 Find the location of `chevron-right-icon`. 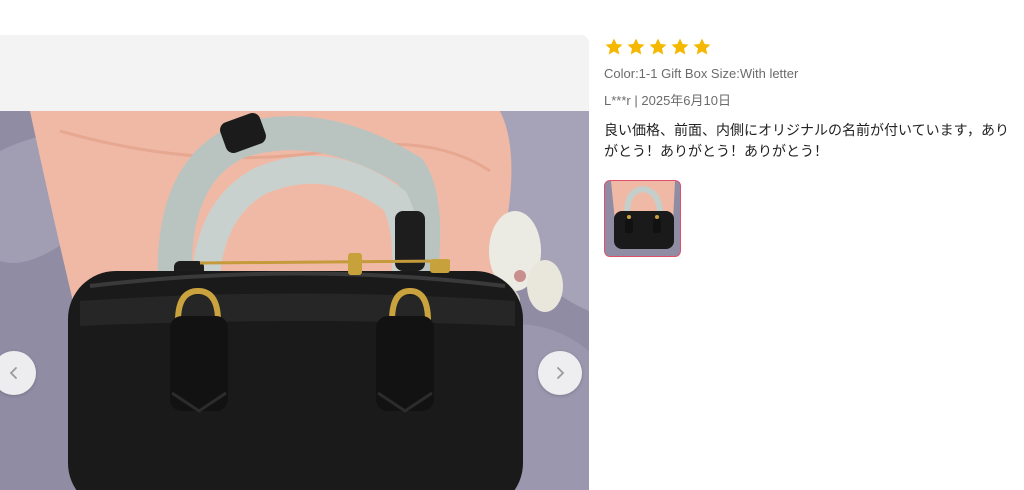

chevron-right-icon is located at coordinates (561, 373).